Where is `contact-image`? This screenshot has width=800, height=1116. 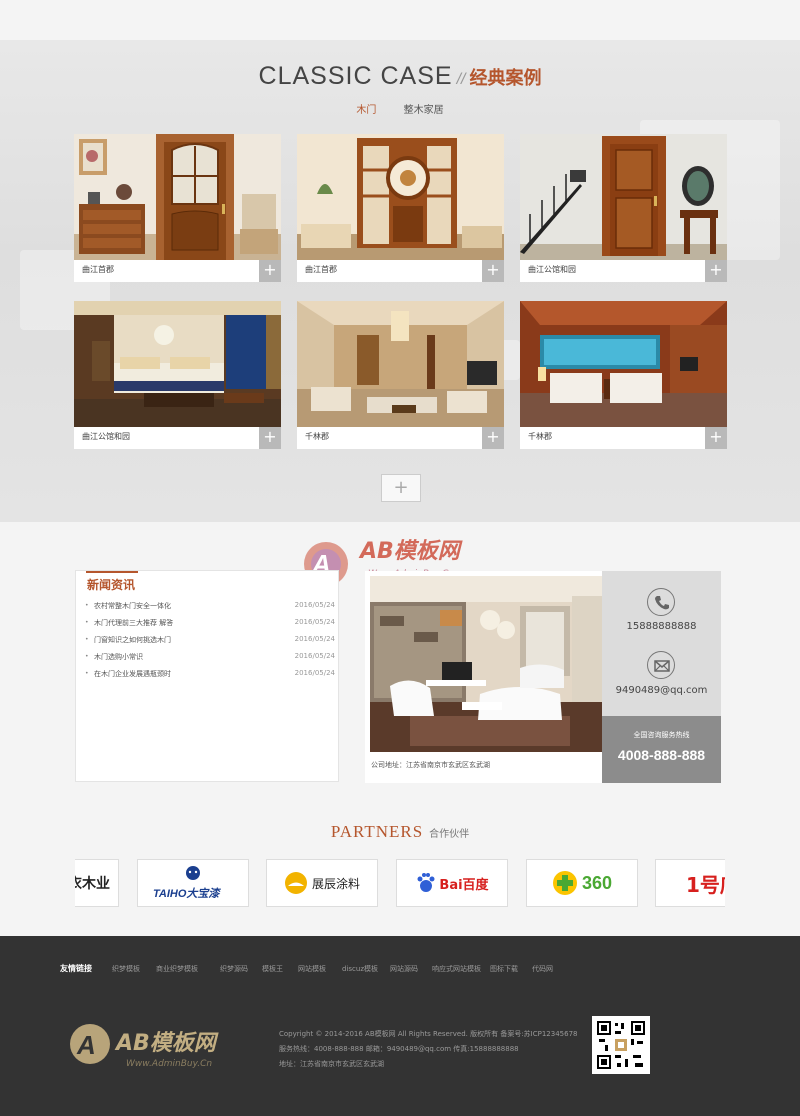
contact-image is located at coordinates (486, 664).